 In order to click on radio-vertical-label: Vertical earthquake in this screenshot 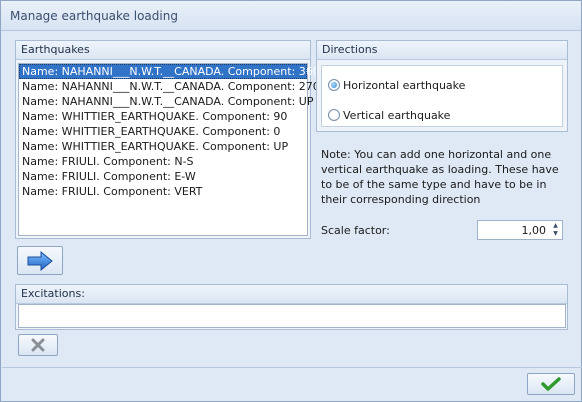, I will do `click(397, 115)`.